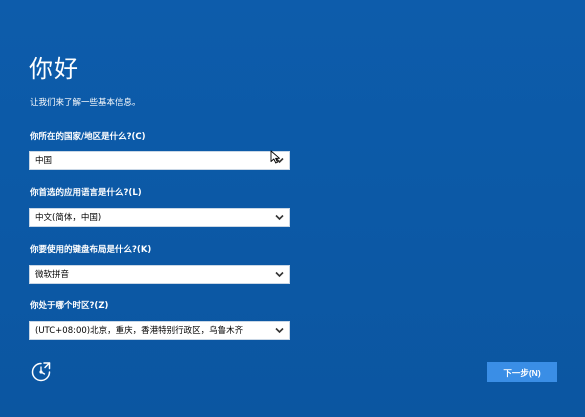 Image resolution: width=585 pixels, height=417 pixels. I want to click on timezone-label: 你处于哪个时区?(Z), so click(69, 306).